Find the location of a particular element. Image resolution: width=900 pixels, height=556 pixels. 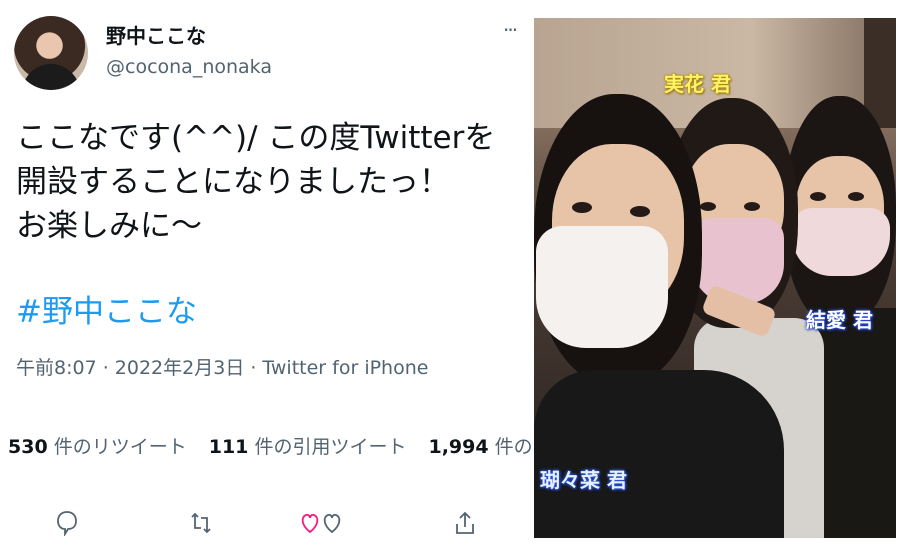

avatar is located at coordinates (51, 53).